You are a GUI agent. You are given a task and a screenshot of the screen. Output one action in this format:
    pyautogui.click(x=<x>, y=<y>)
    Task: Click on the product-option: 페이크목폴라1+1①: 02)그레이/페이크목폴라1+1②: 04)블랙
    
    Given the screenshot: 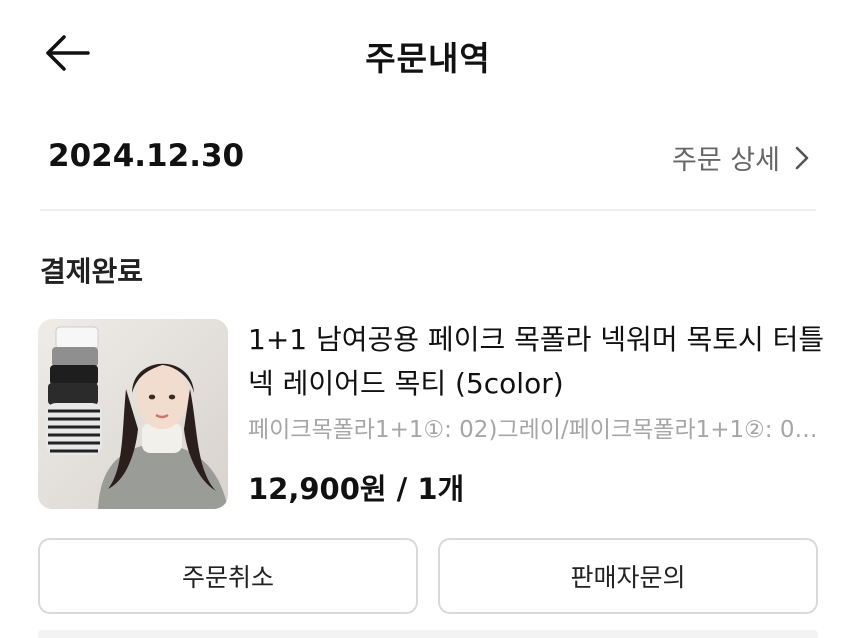 What is the action you would take?
    pyautogui.click(x=534, y=430)
    